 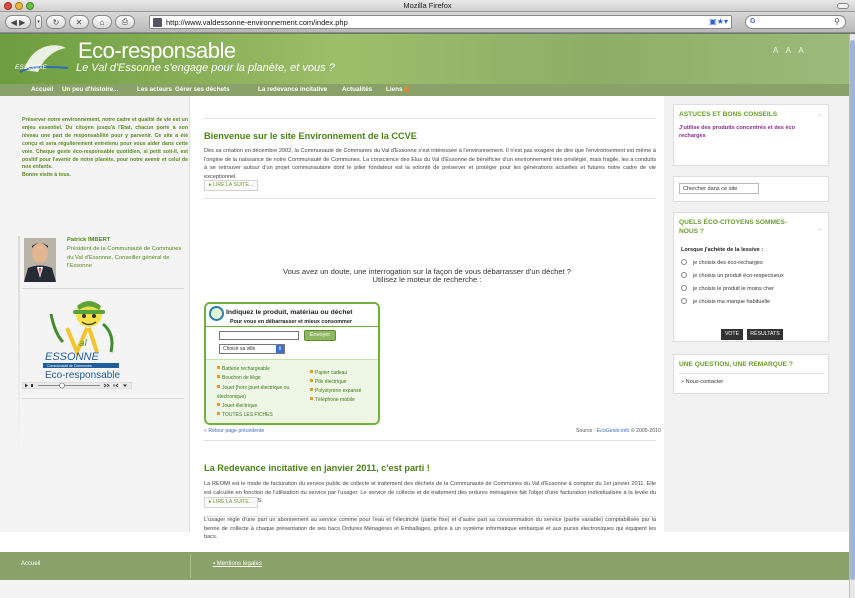 I want to click on reload-icon: ↻, so click(x=56, y=22).